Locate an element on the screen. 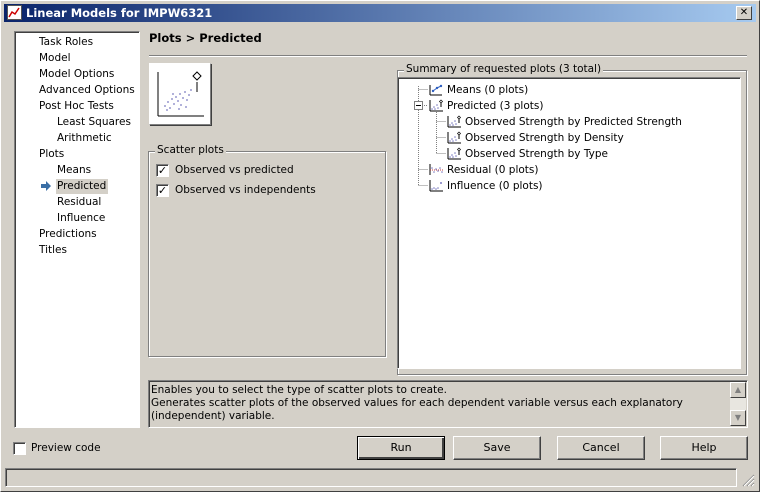 This screenshot has height=492, width=760. tree-node-child-observed-strength-by-density: Observed Strength by Density is located at coordinates (535, 138).